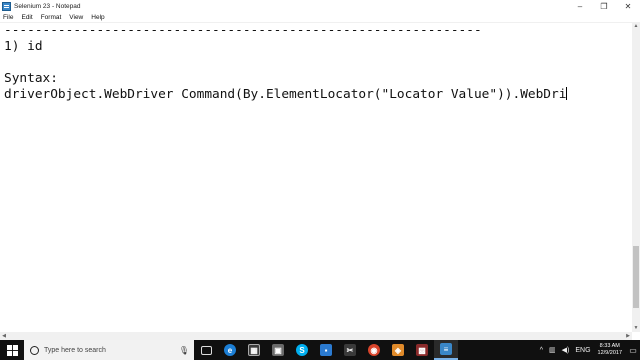 The image size is (640, 360). I want to click on package-icon: ◈, so click(398, 350).